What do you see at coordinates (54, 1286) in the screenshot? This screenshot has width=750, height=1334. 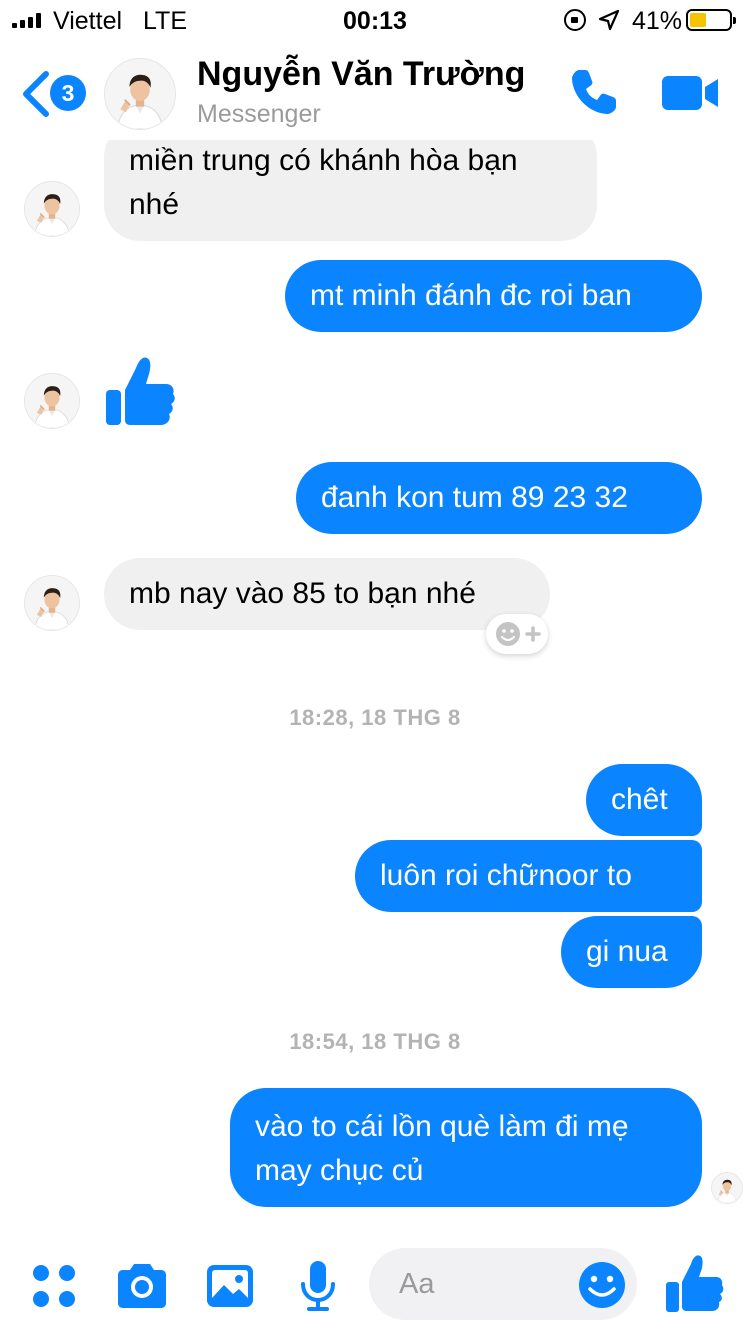 I see `more-apps-icon` at bounding box center [54, 1286].